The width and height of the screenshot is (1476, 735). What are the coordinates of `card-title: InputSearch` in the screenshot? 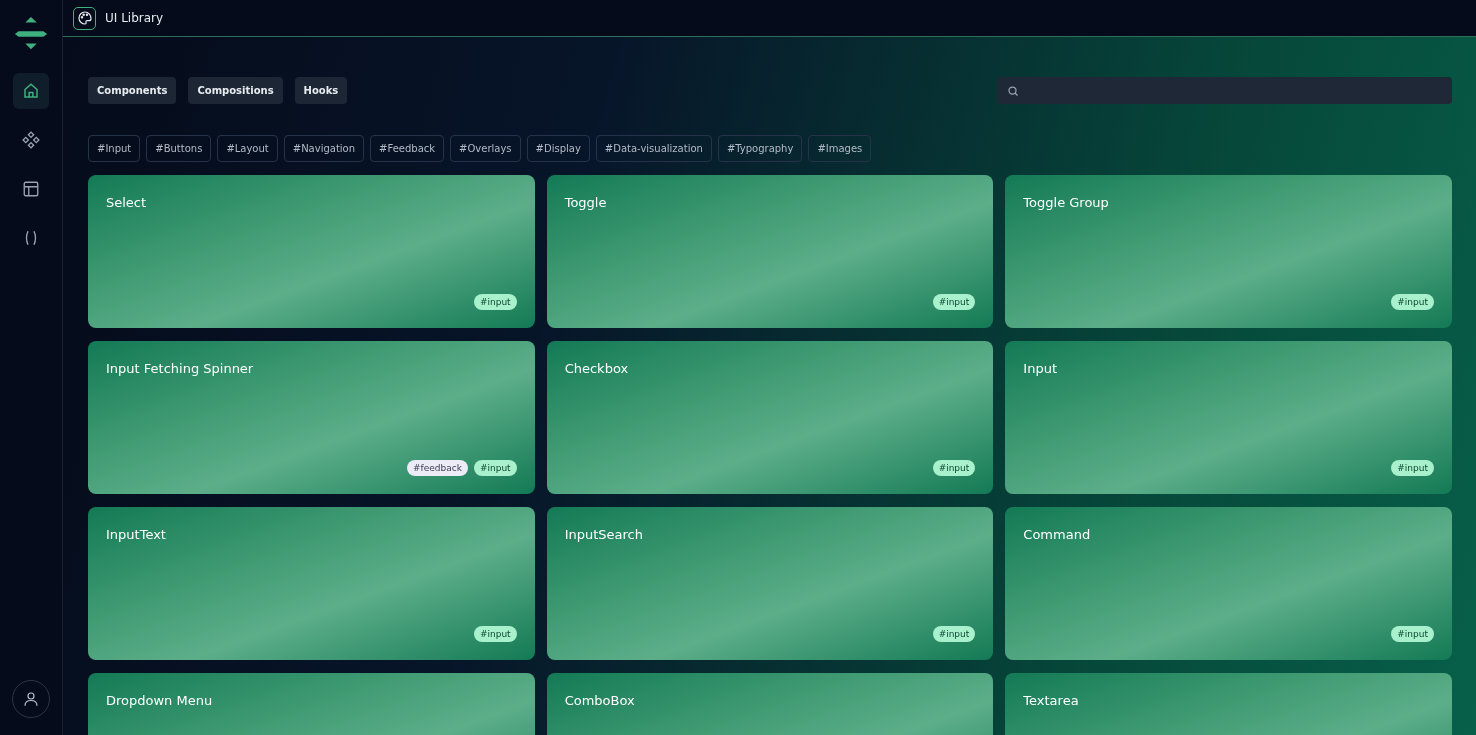 It's located at (603, 534).